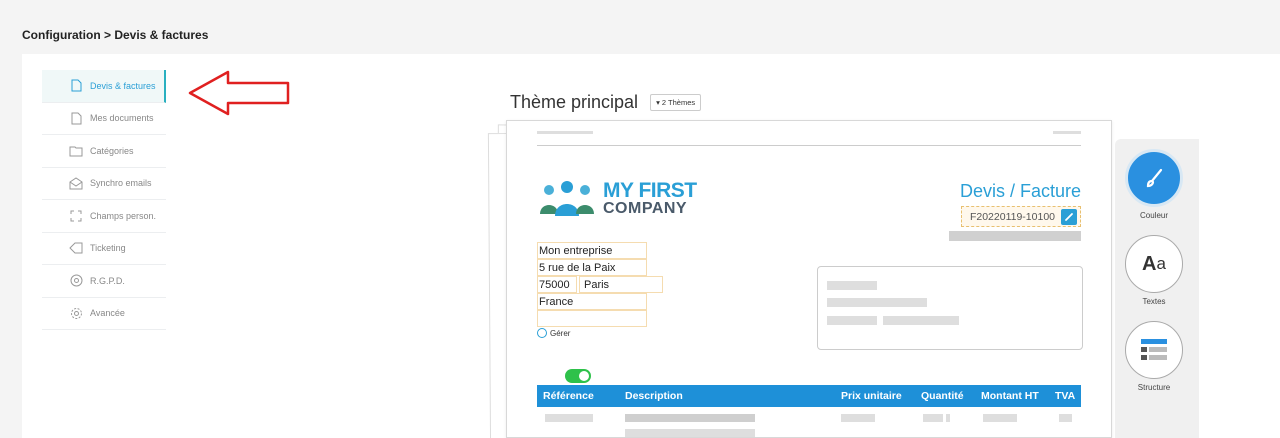 Image resolution: width=1280 pixels, height=438 pixels. I want to click on table-layout-icon, so click(1154, 350).